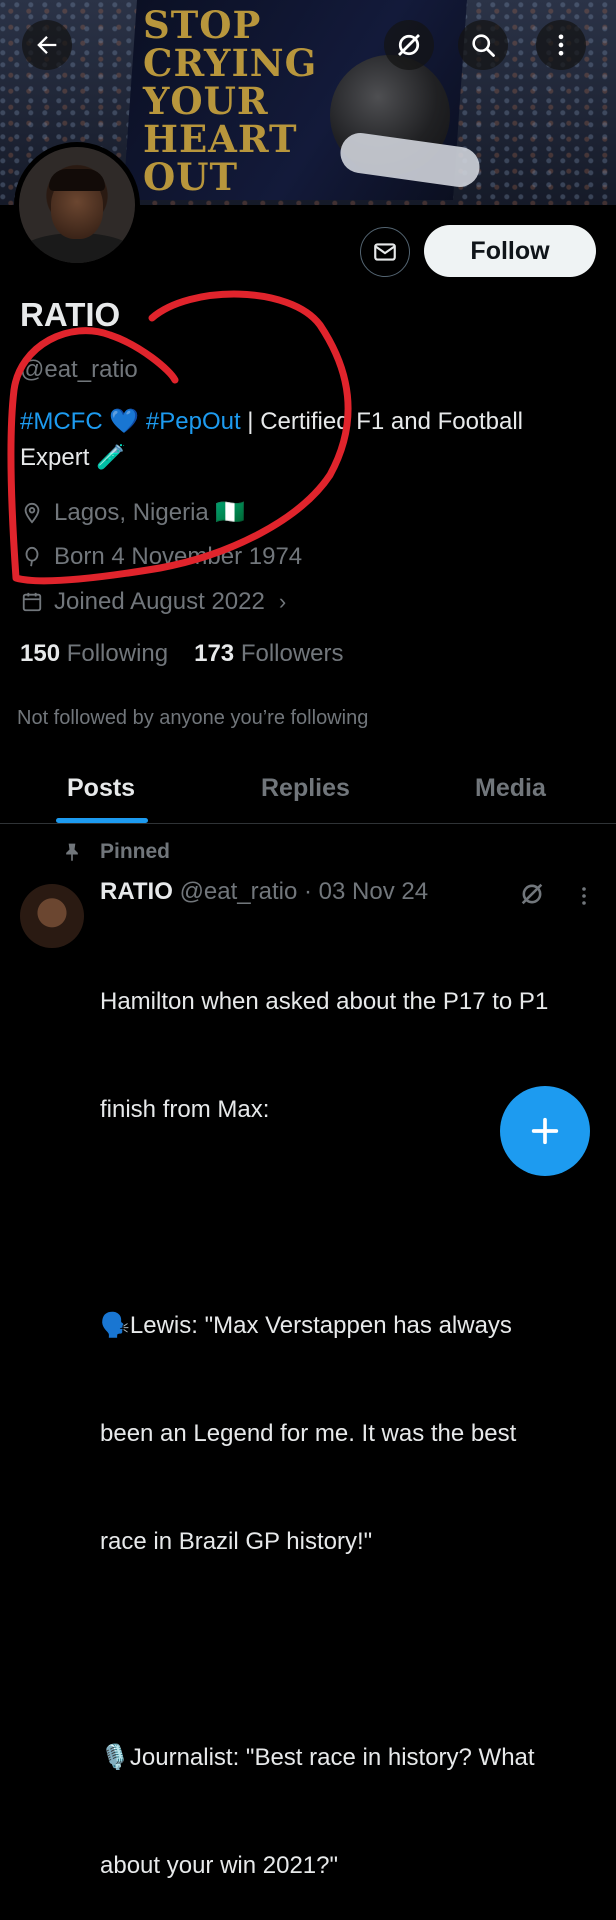 This screenshot has width=616, height=1920. What do you see at coordinates (239, 891) in the screenshot?
I see `post-author-handle: @eat_ratio` at bounding box center [239, 891].